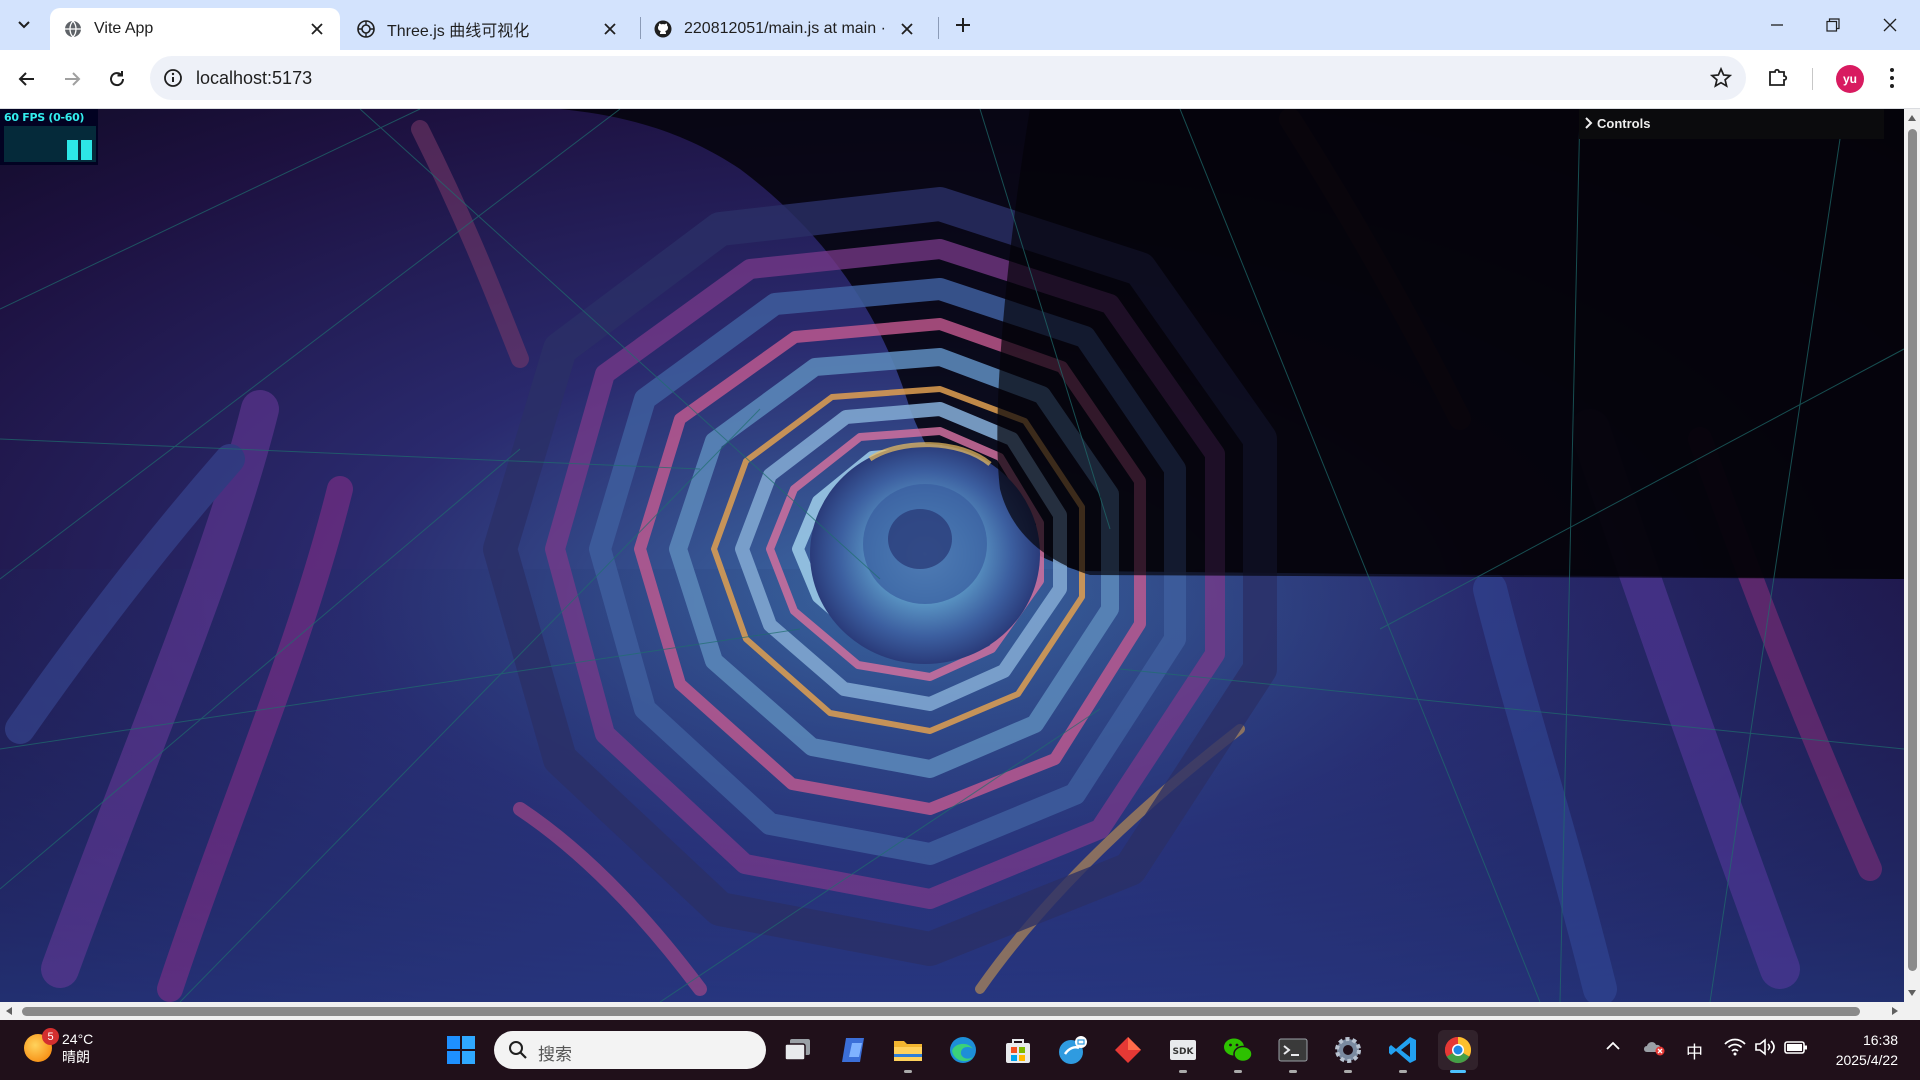 The height and width of the screenshot is (1080, 1920). Describe the element at coordinates (124, 28) in the screenshot. I see `tab-title: Vite App` at that location.